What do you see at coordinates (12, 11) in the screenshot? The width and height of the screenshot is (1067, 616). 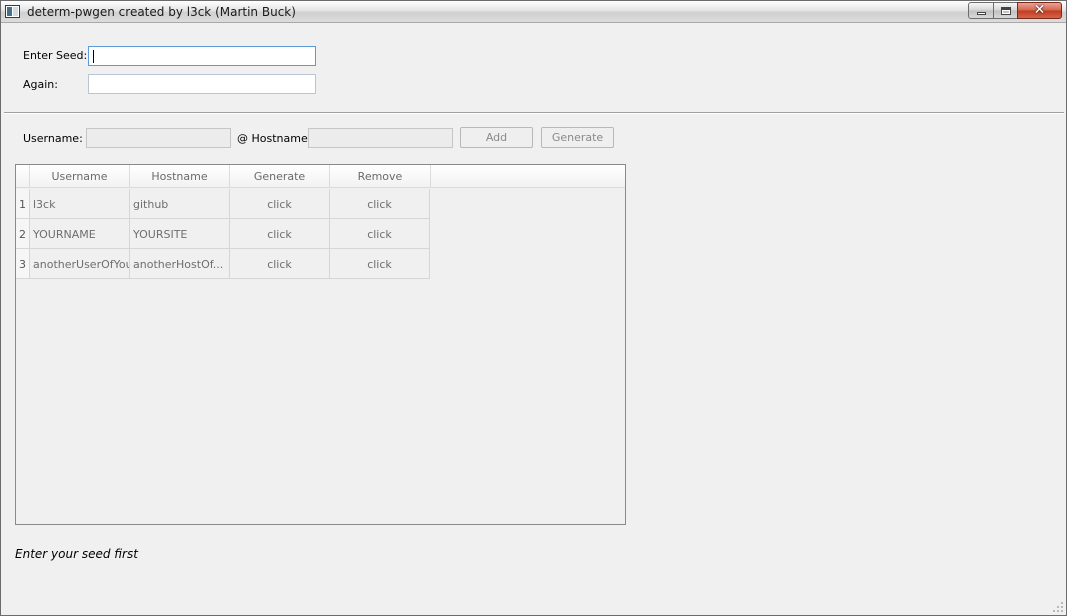 I see `app-icon` at bounding box center [12, 11].